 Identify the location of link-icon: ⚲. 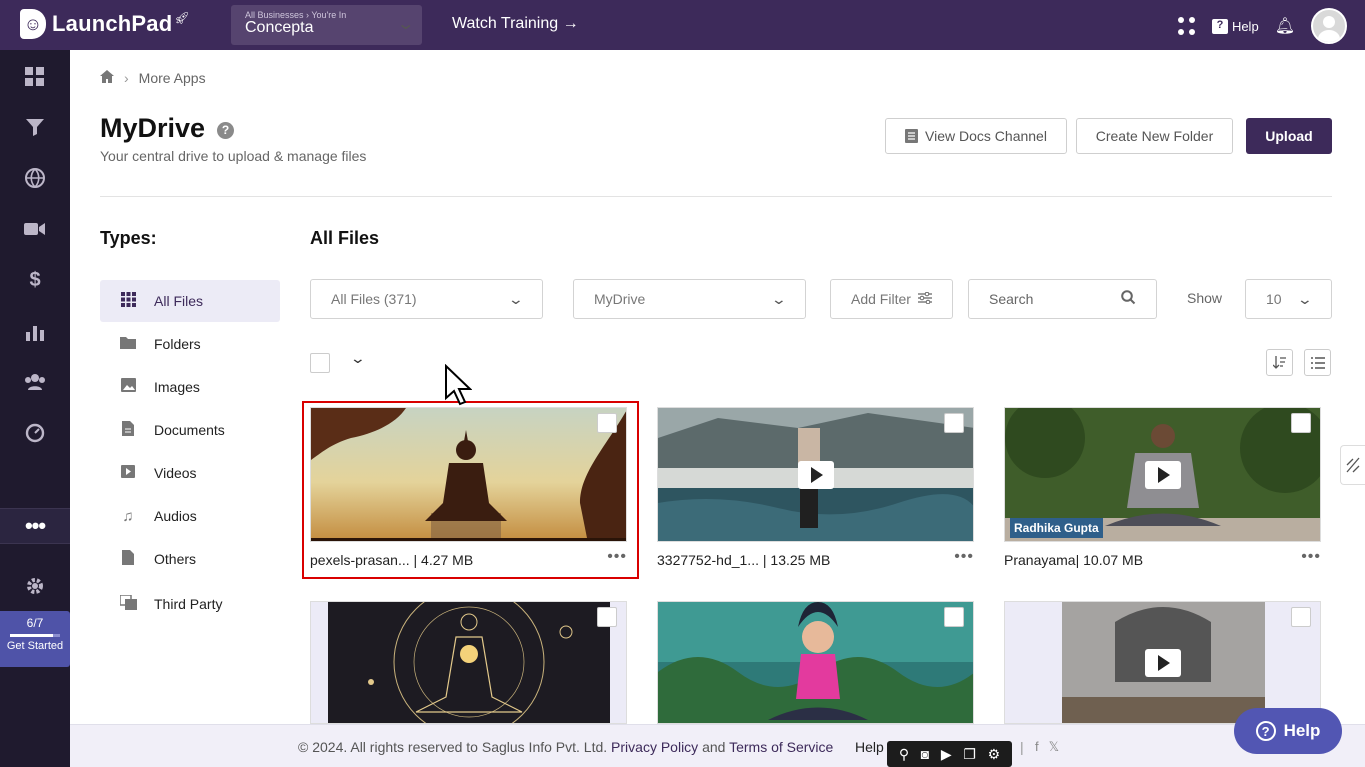
(904, 754).